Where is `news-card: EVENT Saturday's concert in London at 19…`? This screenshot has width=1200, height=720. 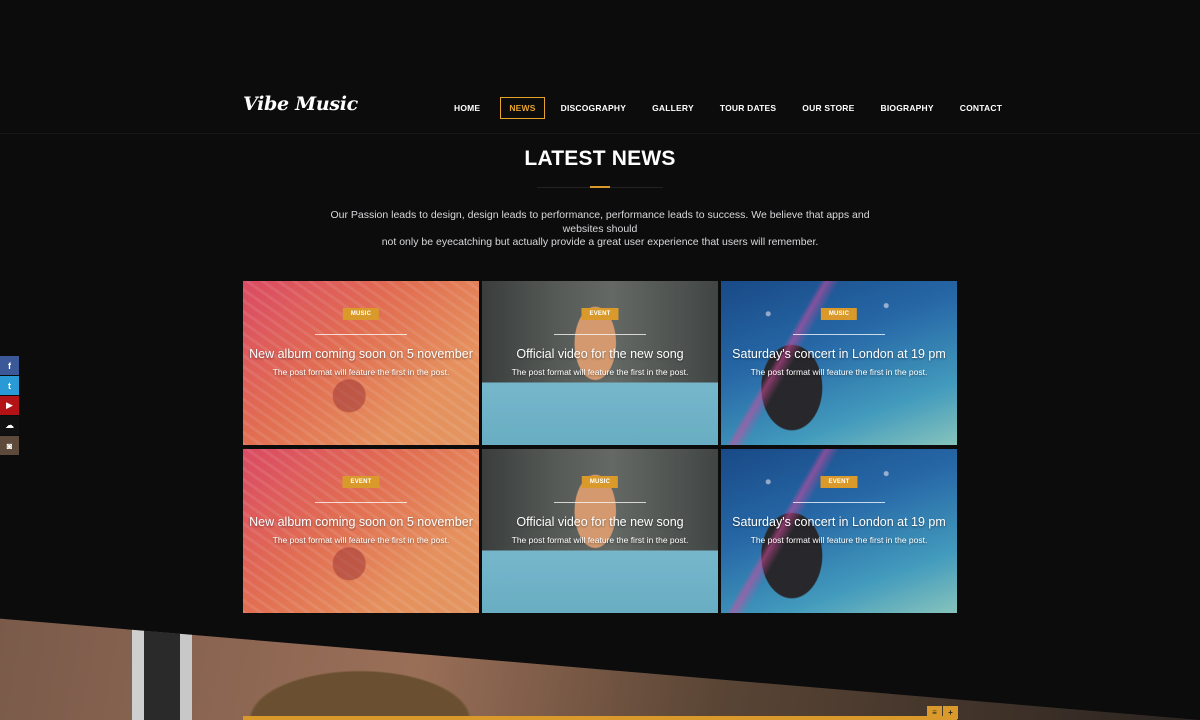 news-card: EVENT Saturday's concert in London at 19… is located at coordinates (839, 531).